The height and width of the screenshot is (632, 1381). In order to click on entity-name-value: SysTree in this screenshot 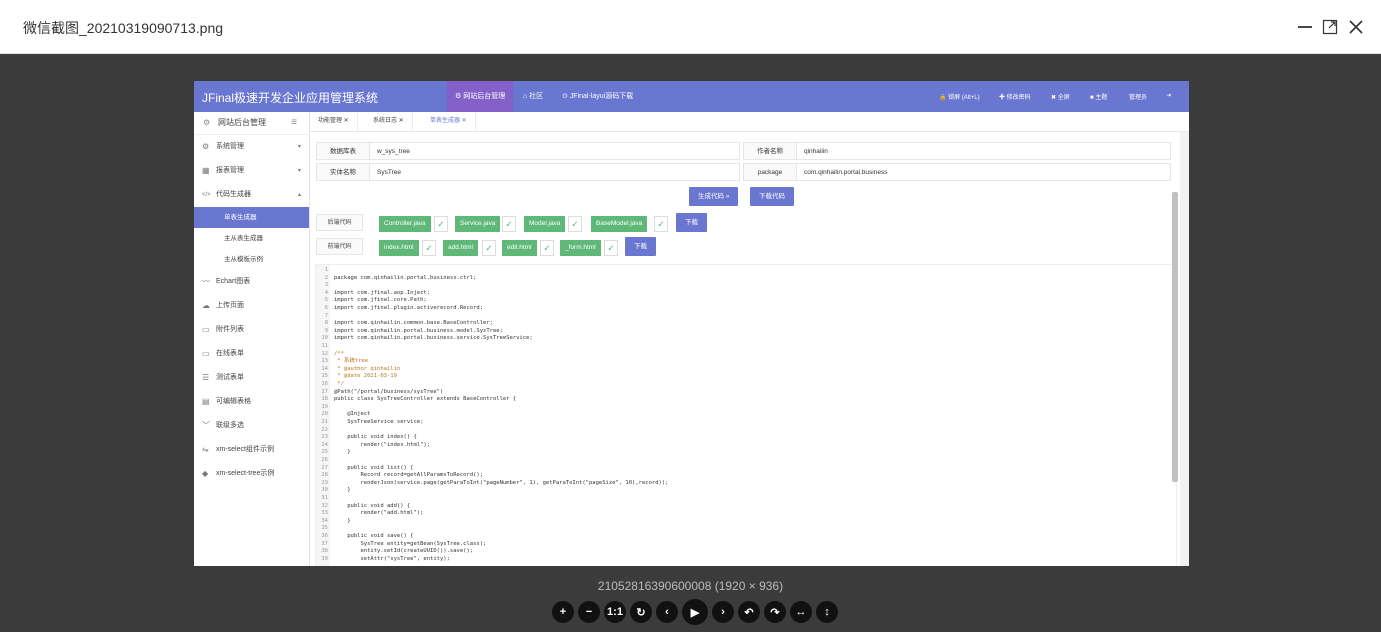, I will do `click(389, 172)`.